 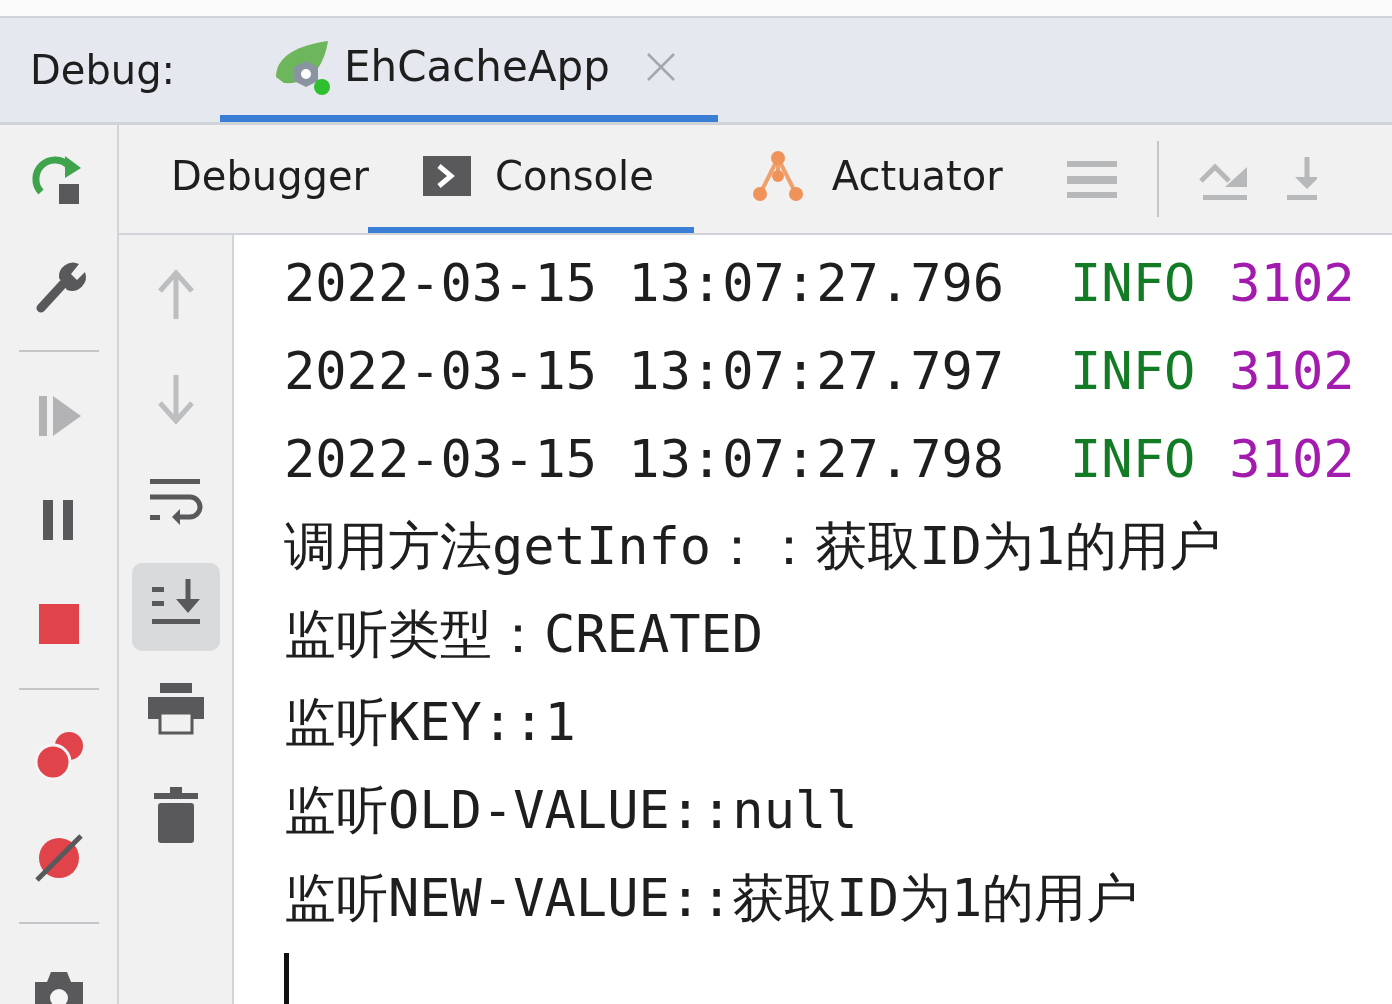 I want to click on log-timestamp: 2022-03-15 13:07:27.797, so click(x=644, y=371).